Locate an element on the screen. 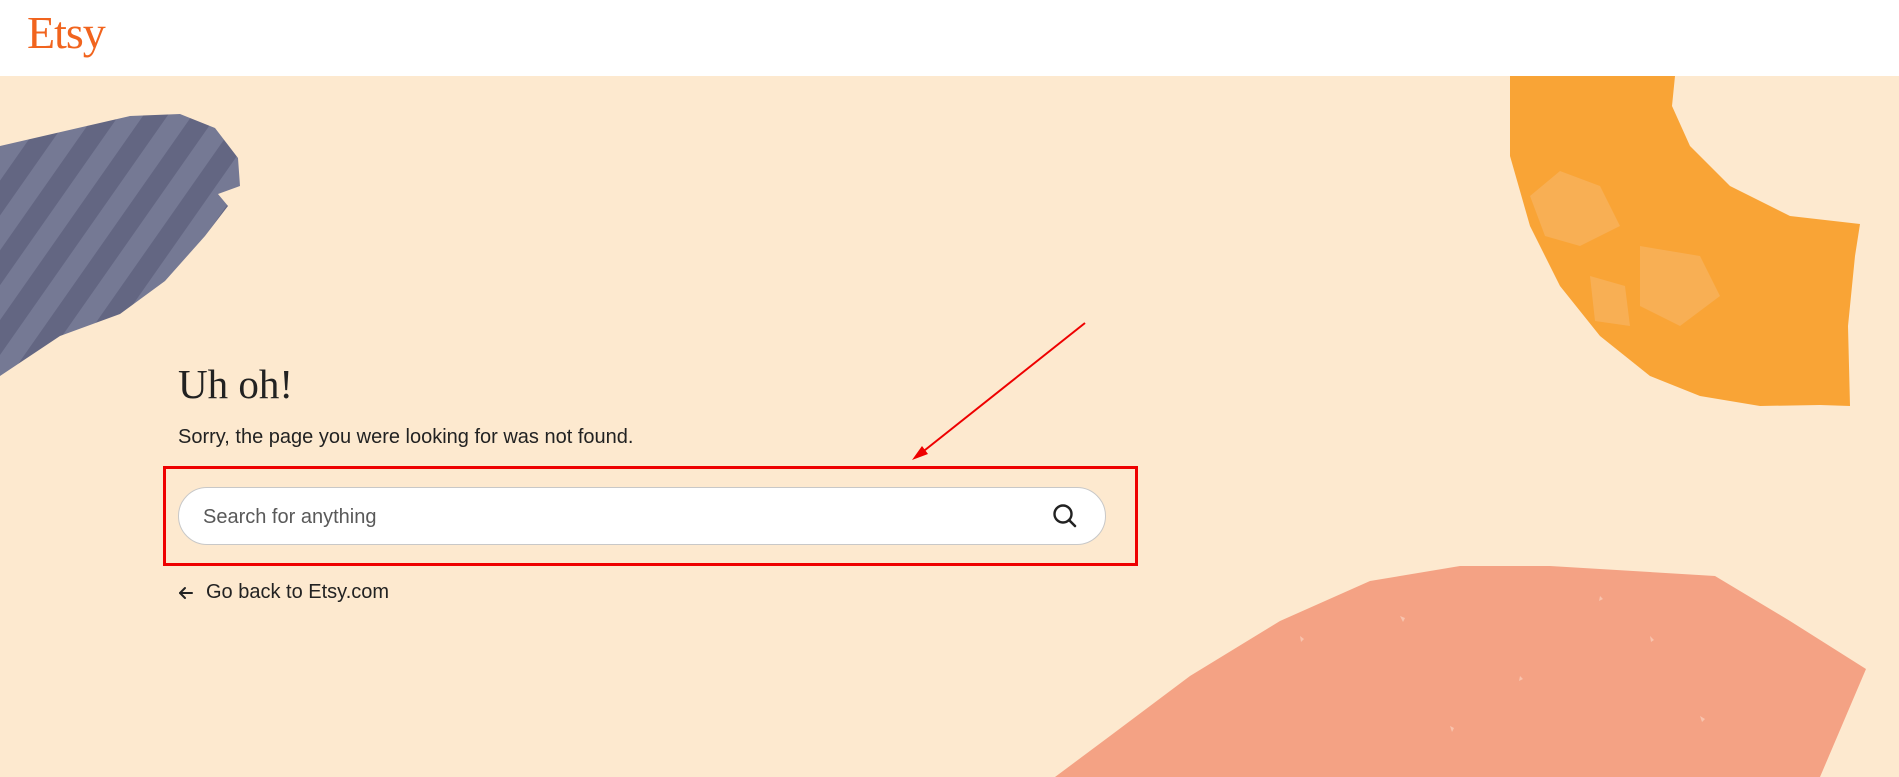 This screenshot has height=777, width=1899. site-header: Etsy is located at coordinates (949, 38).